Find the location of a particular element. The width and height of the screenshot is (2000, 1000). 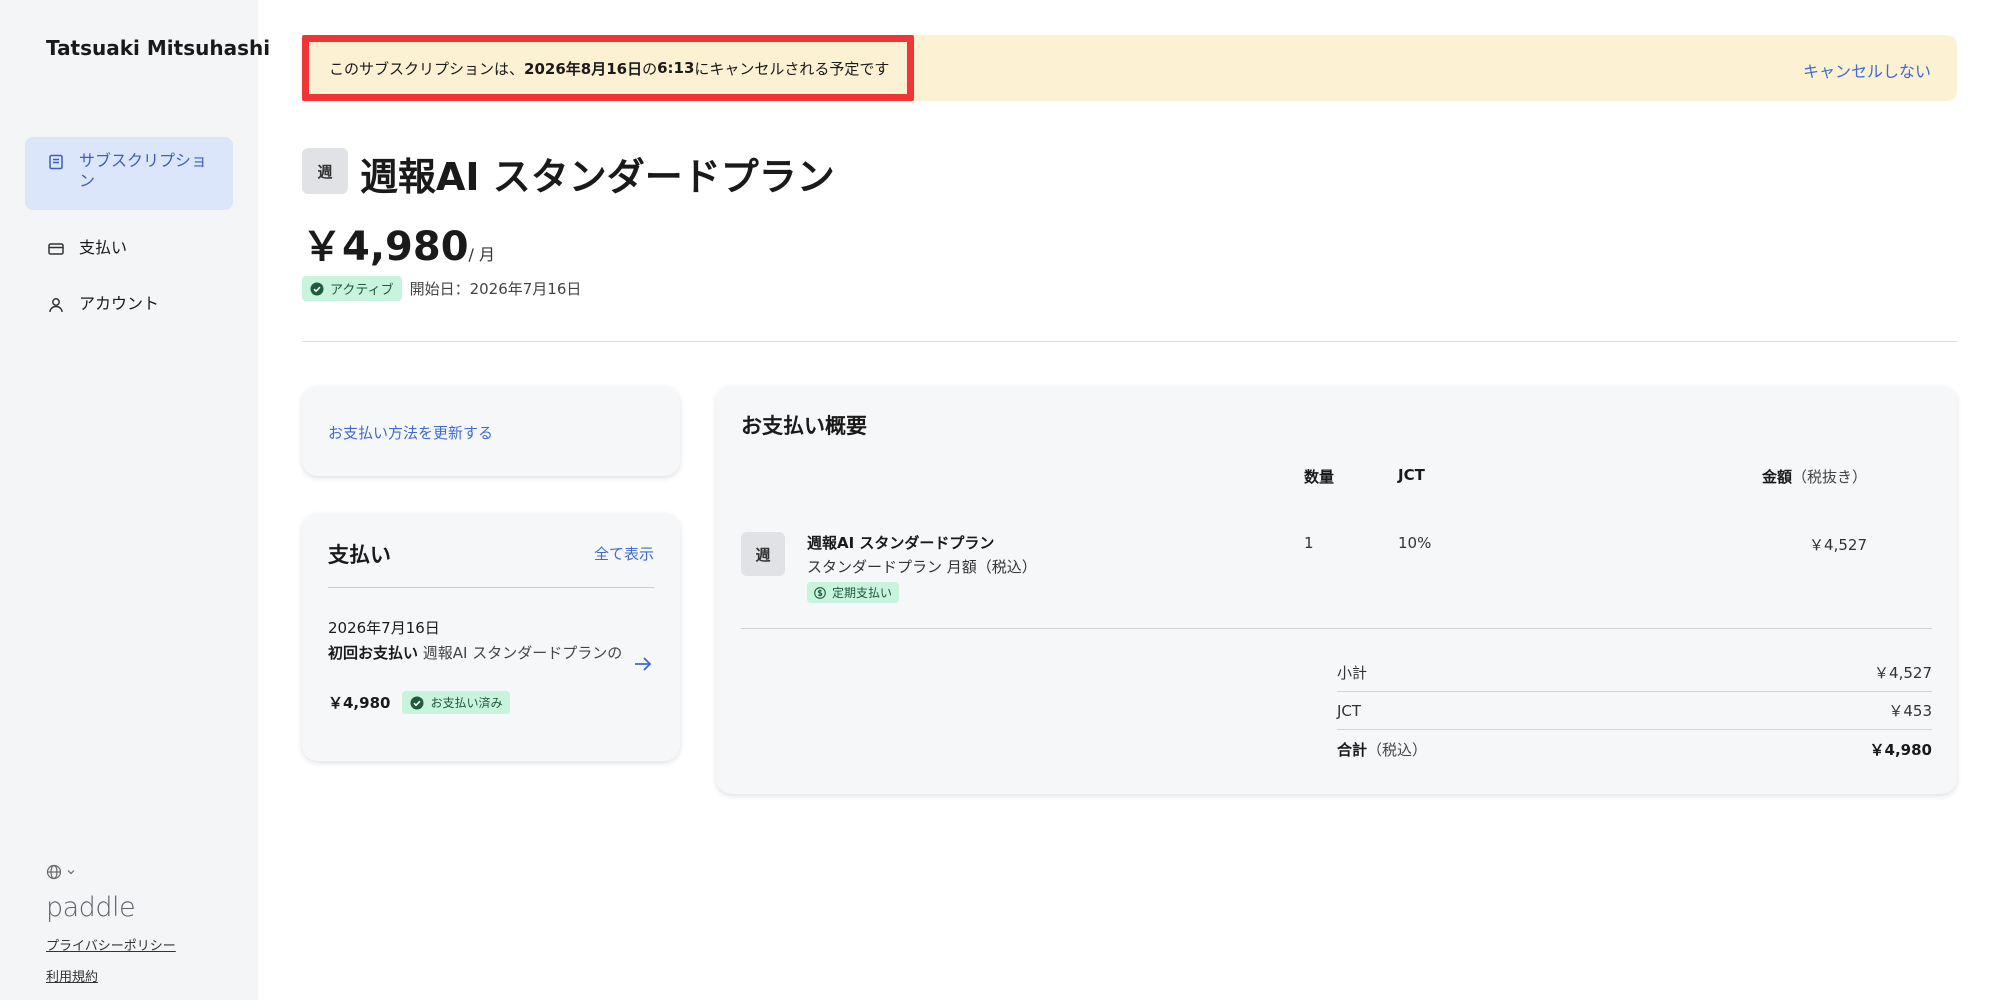

see-all-link: 全て表示 is located at coordinates (624, 553).